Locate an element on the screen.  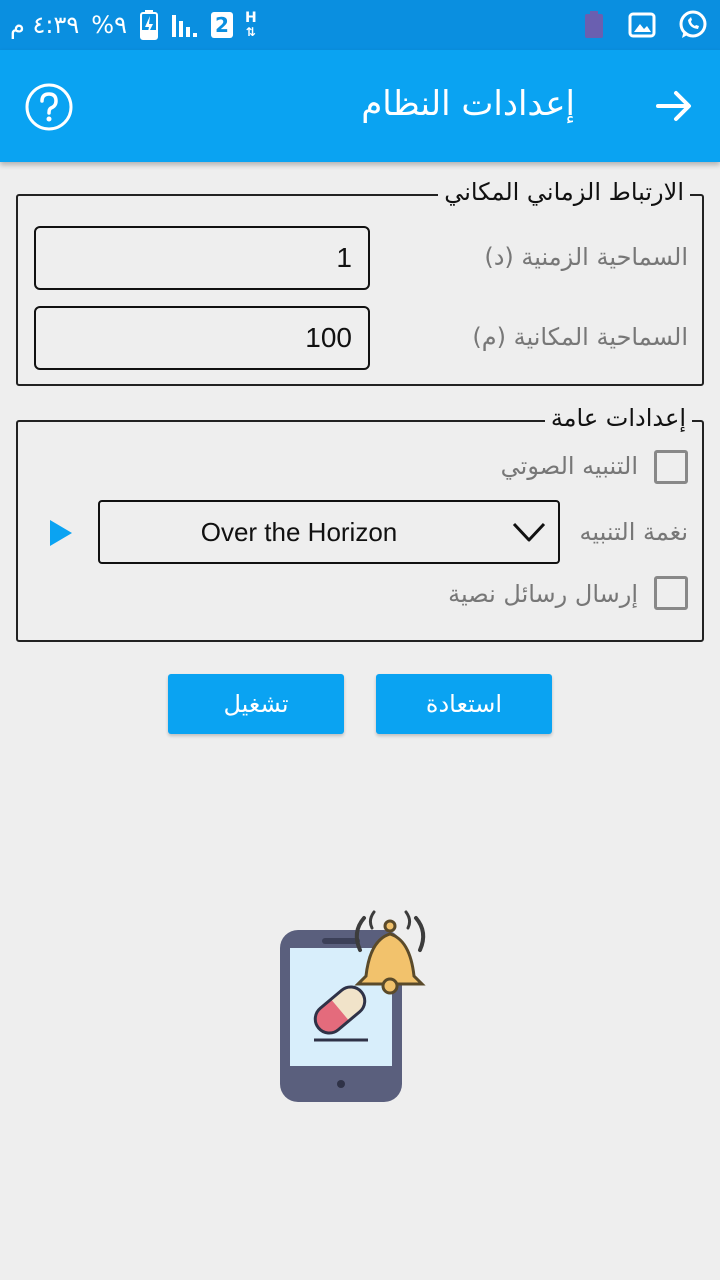
sms-checkbox is located at coordinates (671, 593).